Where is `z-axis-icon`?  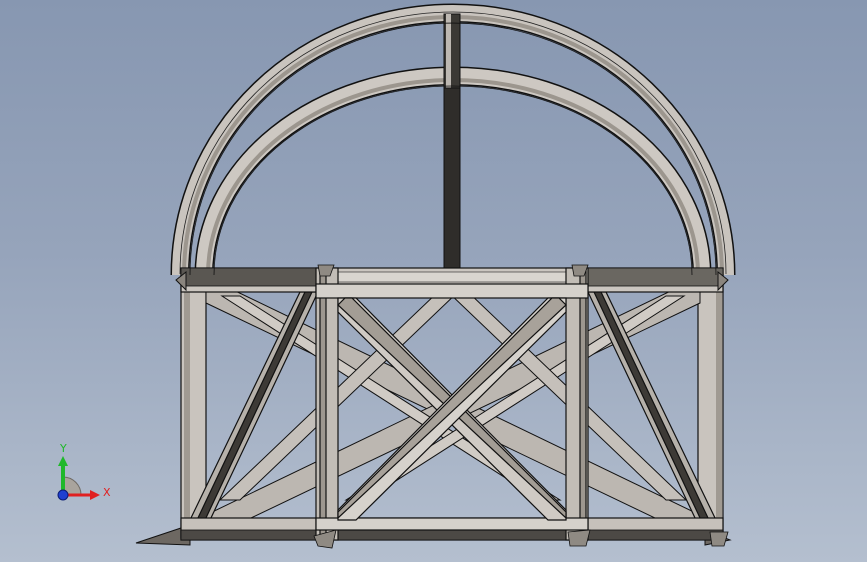
z-axis-icon is located at coordinates (63, 495).